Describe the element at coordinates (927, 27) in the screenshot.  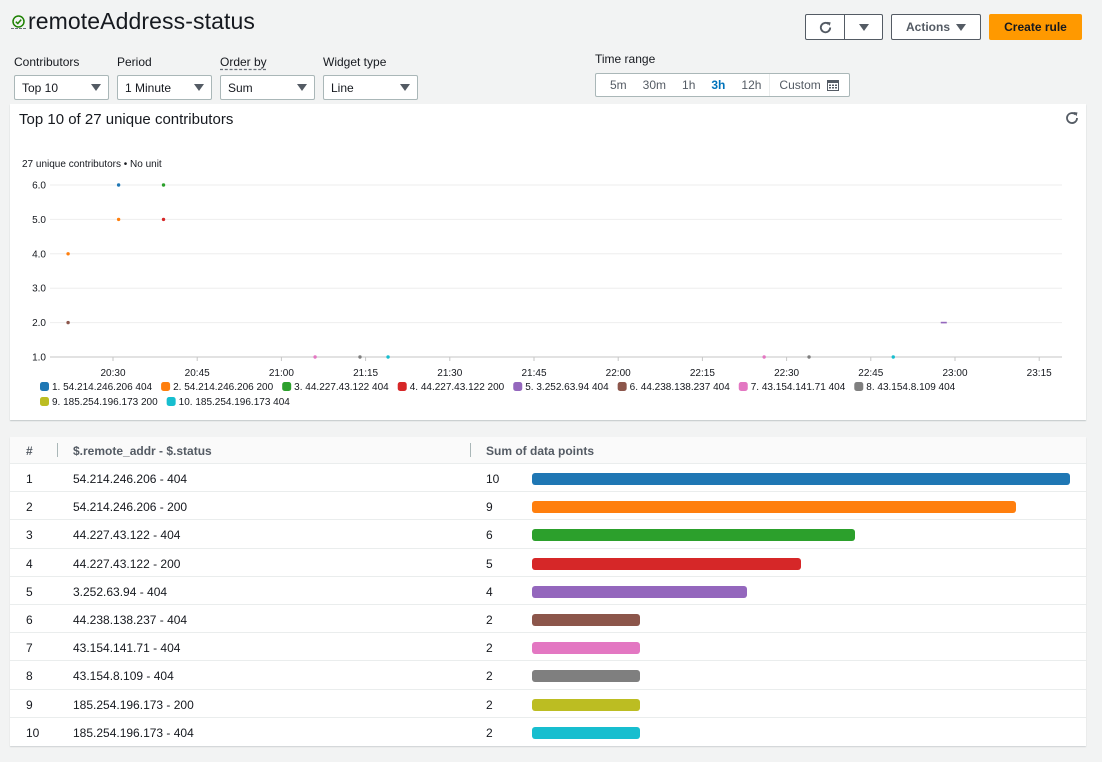
I see `actions-label: Actions` at that location.